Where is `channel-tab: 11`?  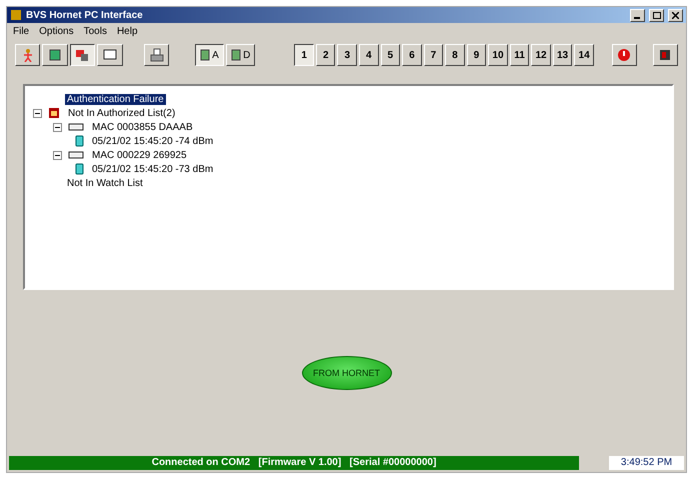
channel-tab: 11 is located at coordinates (520, 55).